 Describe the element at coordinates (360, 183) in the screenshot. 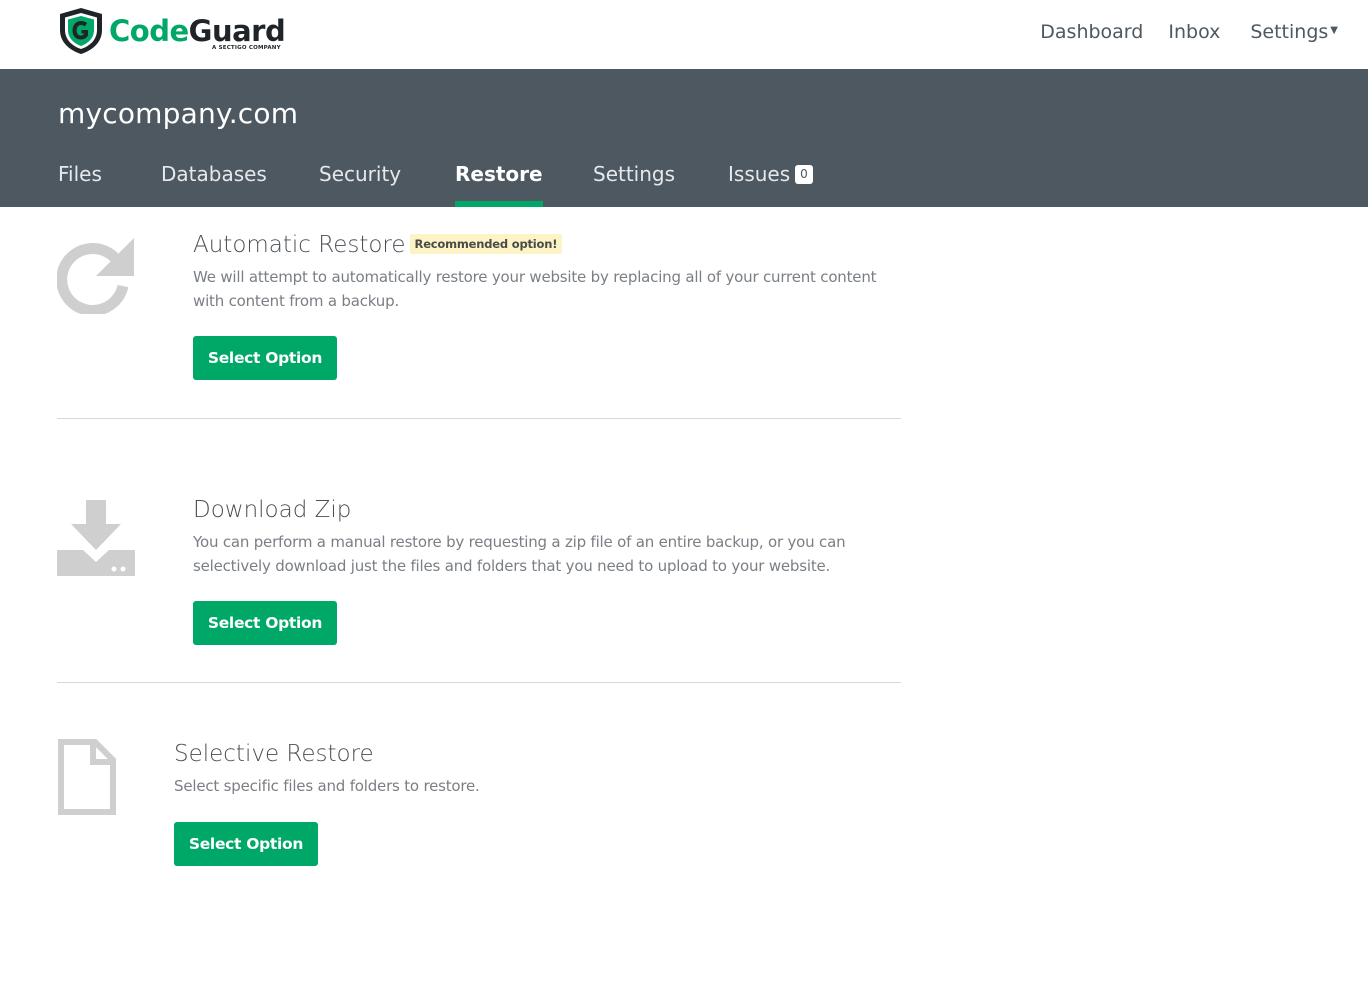

I see `tab-security: Security` at that location.